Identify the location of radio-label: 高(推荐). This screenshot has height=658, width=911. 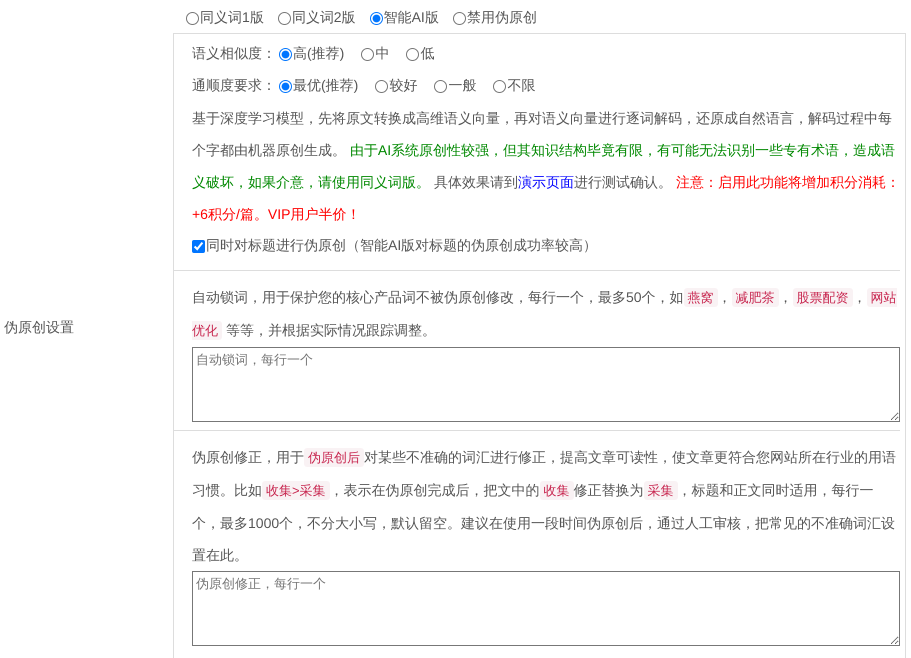
(318, 54).